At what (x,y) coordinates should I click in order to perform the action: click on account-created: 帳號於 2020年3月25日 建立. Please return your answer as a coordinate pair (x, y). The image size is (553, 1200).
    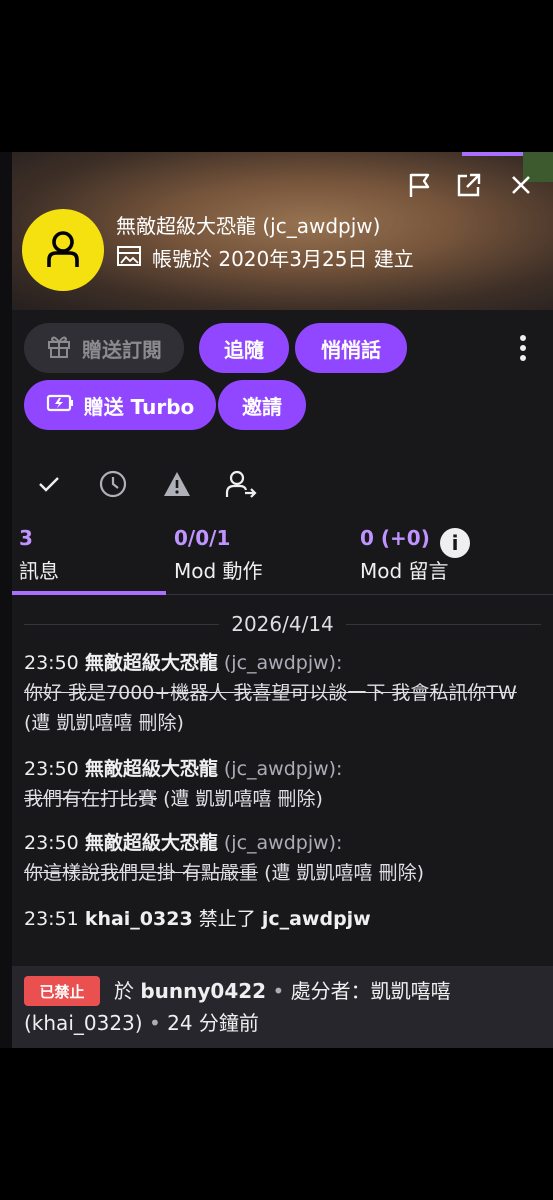
    Looking at the image, I should click on (265, 257).